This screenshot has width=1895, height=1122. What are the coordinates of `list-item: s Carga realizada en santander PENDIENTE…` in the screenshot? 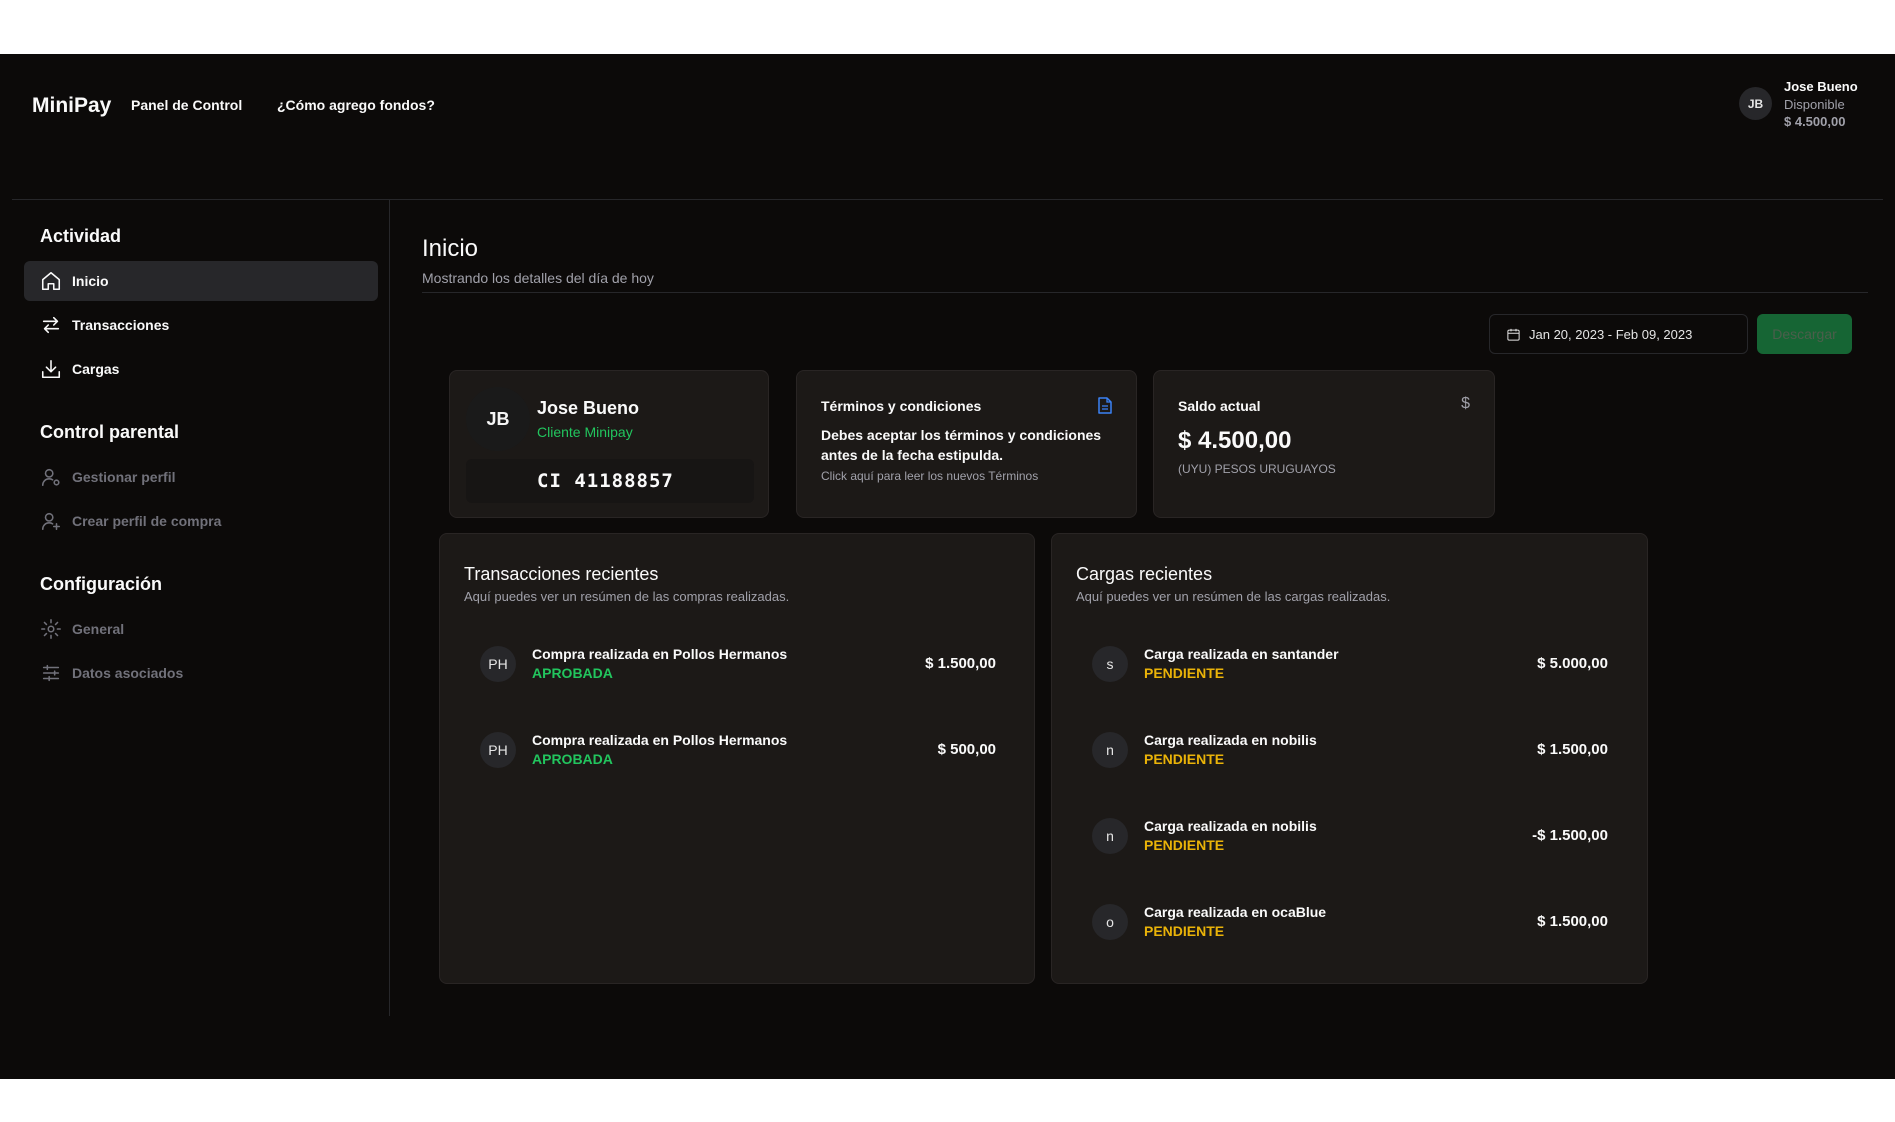 It's located at (1350, 666).